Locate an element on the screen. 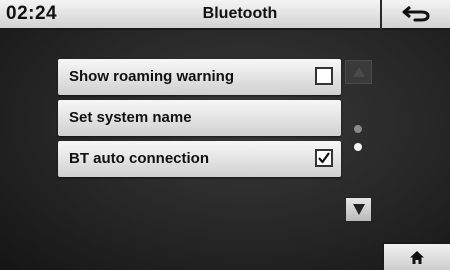 The height and width of the screenshot is (270, 450). page-title: Bluetooth is located at coordinates (240, 13).